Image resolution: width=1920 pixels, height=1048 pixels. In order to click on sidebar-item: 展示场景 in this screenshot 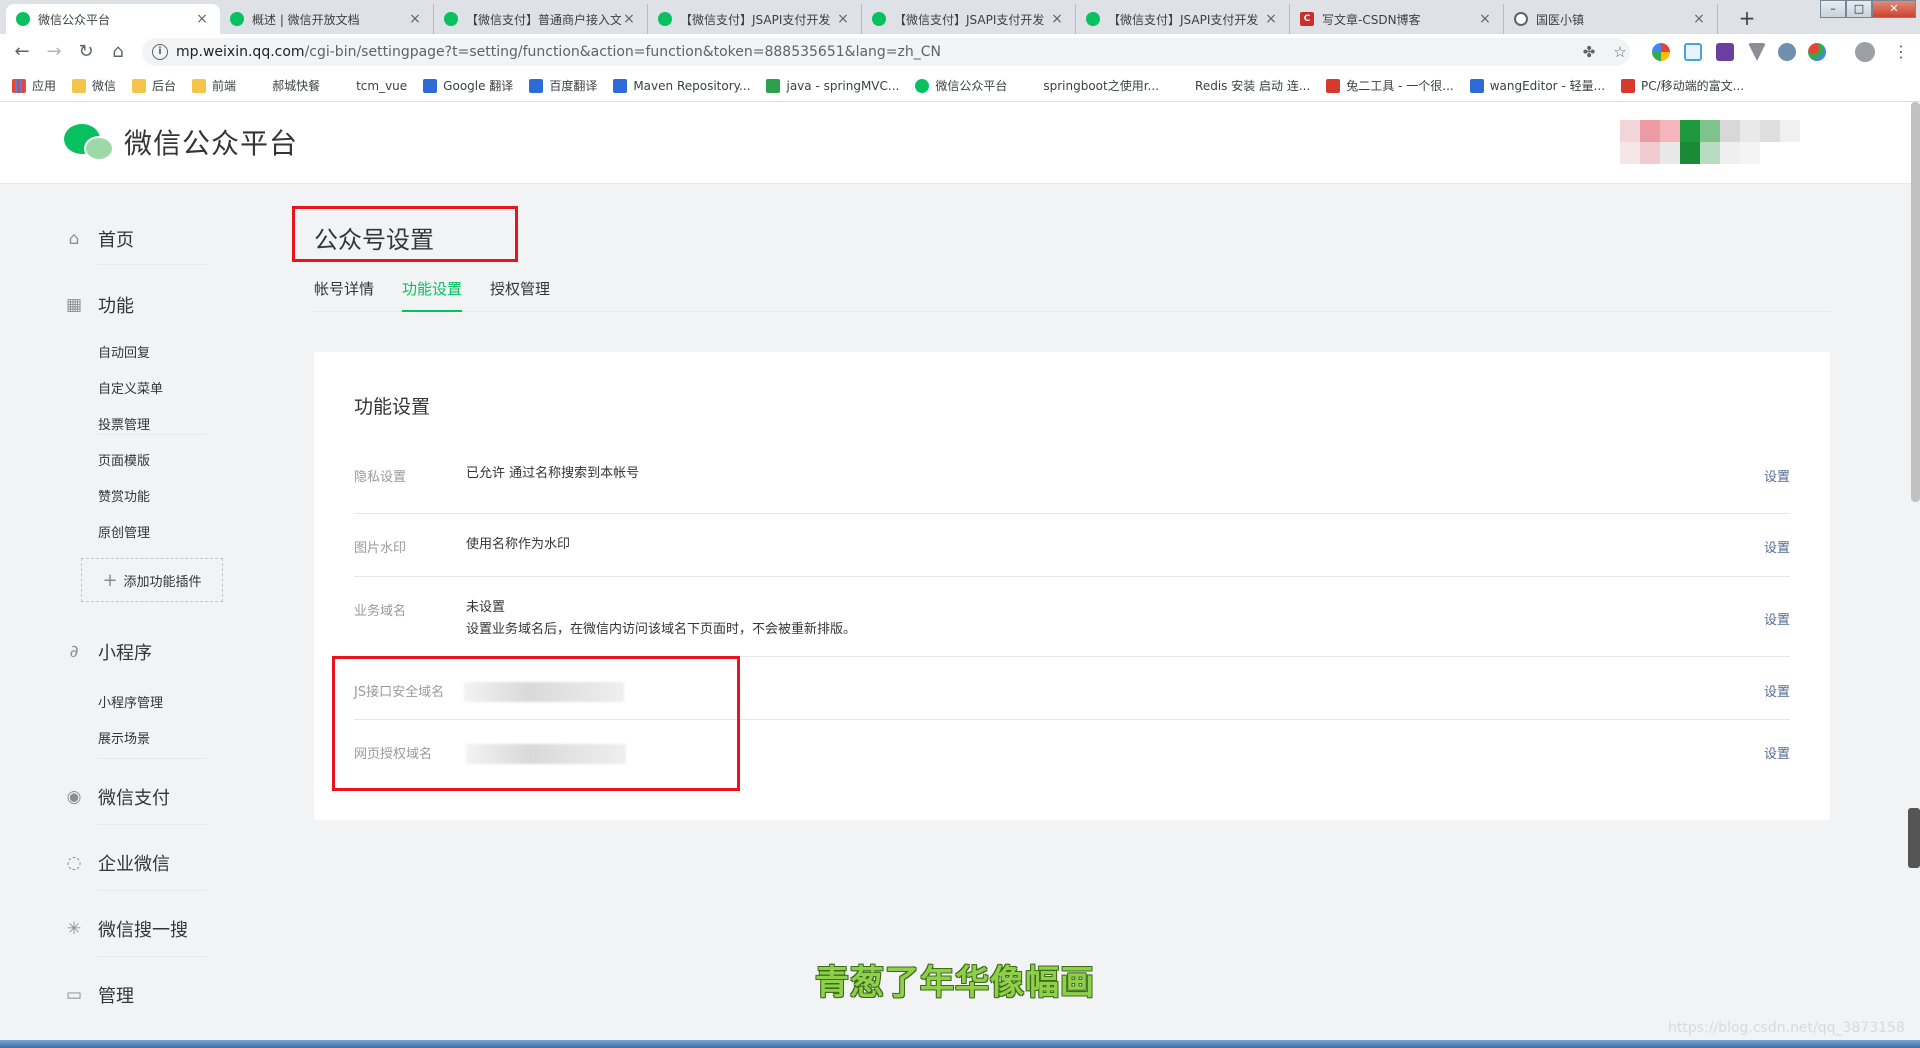, I will do `click(124, 737)`.